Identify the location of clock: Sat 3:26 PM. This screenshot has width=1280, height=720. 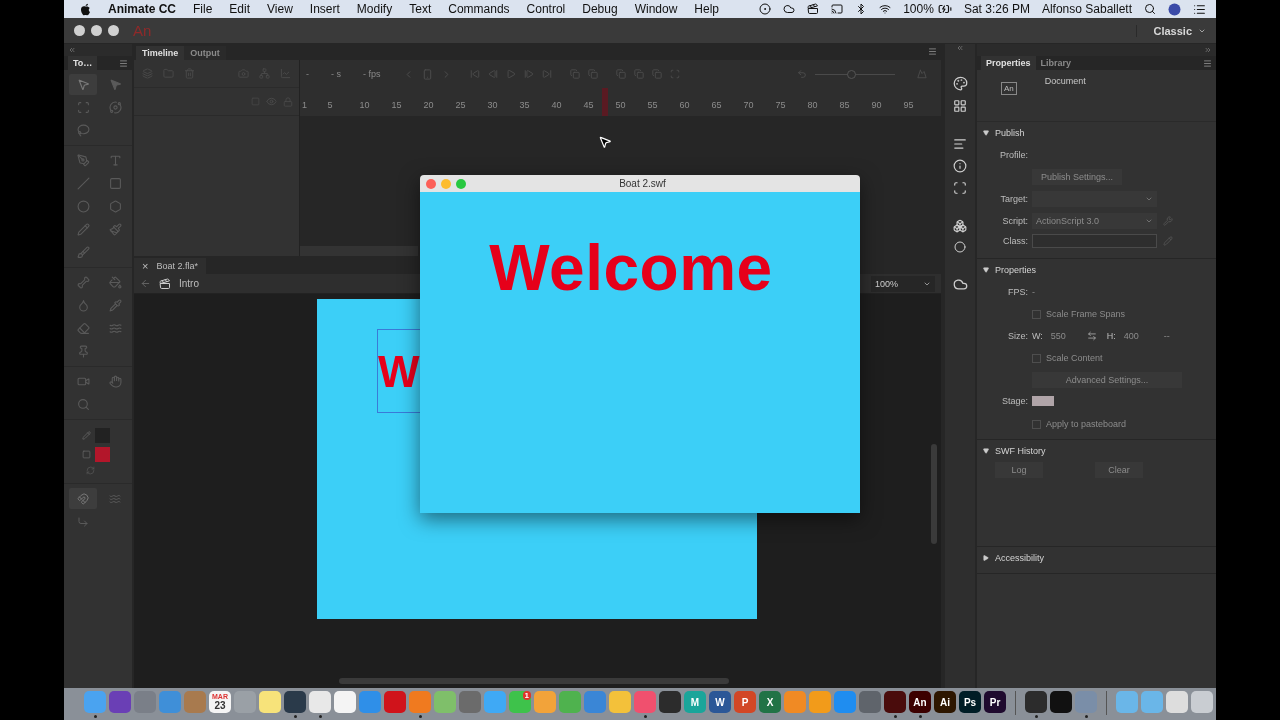
(996, 9).